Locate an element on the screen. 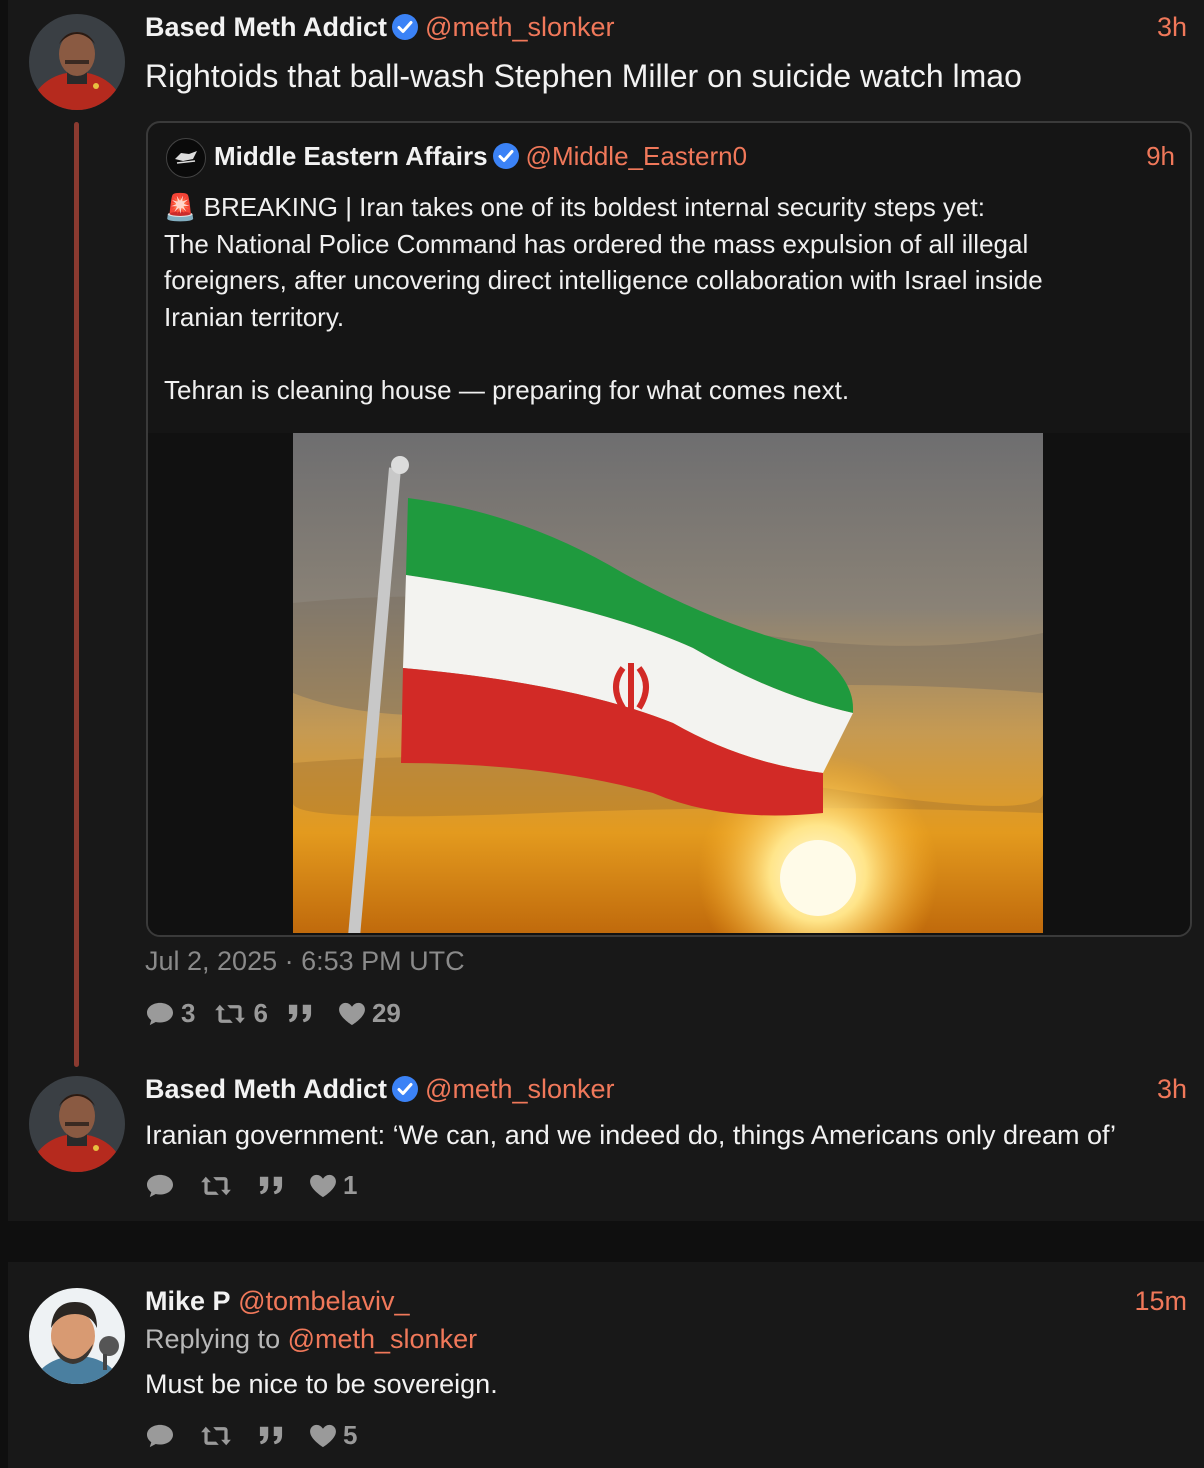  like-count: 1 is located at coordinates (350, 1185).